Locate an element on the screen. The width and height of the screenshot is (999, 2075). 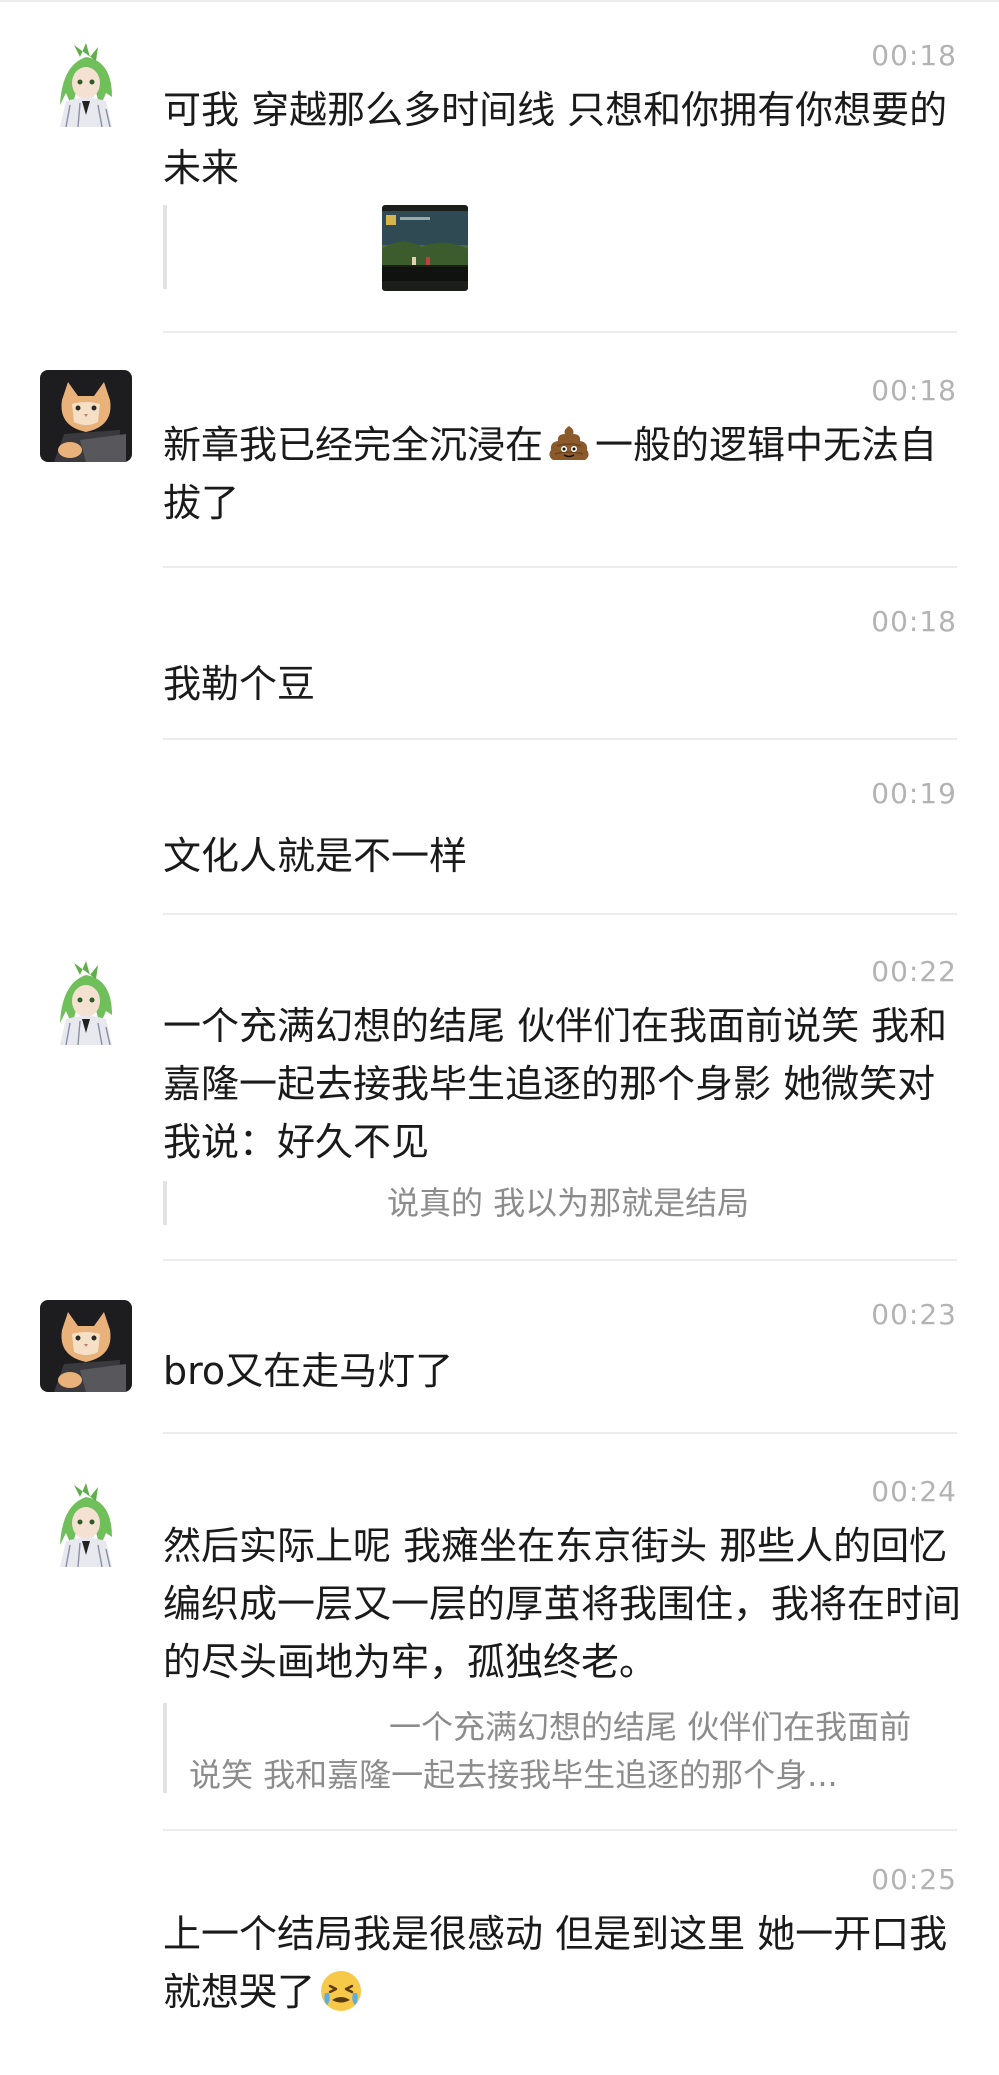
top-divider is located at coordinates (499, 1).